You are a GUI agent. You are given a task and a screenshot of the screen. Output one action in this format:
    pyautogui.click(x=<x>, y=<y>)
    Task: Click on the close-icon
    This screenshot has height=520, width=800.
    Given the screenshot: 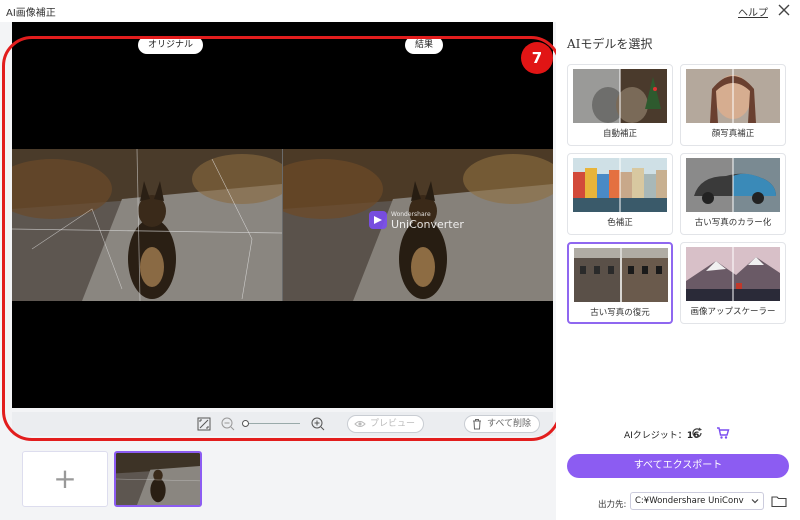 What is the action you would take?
    pyautogui.click(x=784, y=10)
    